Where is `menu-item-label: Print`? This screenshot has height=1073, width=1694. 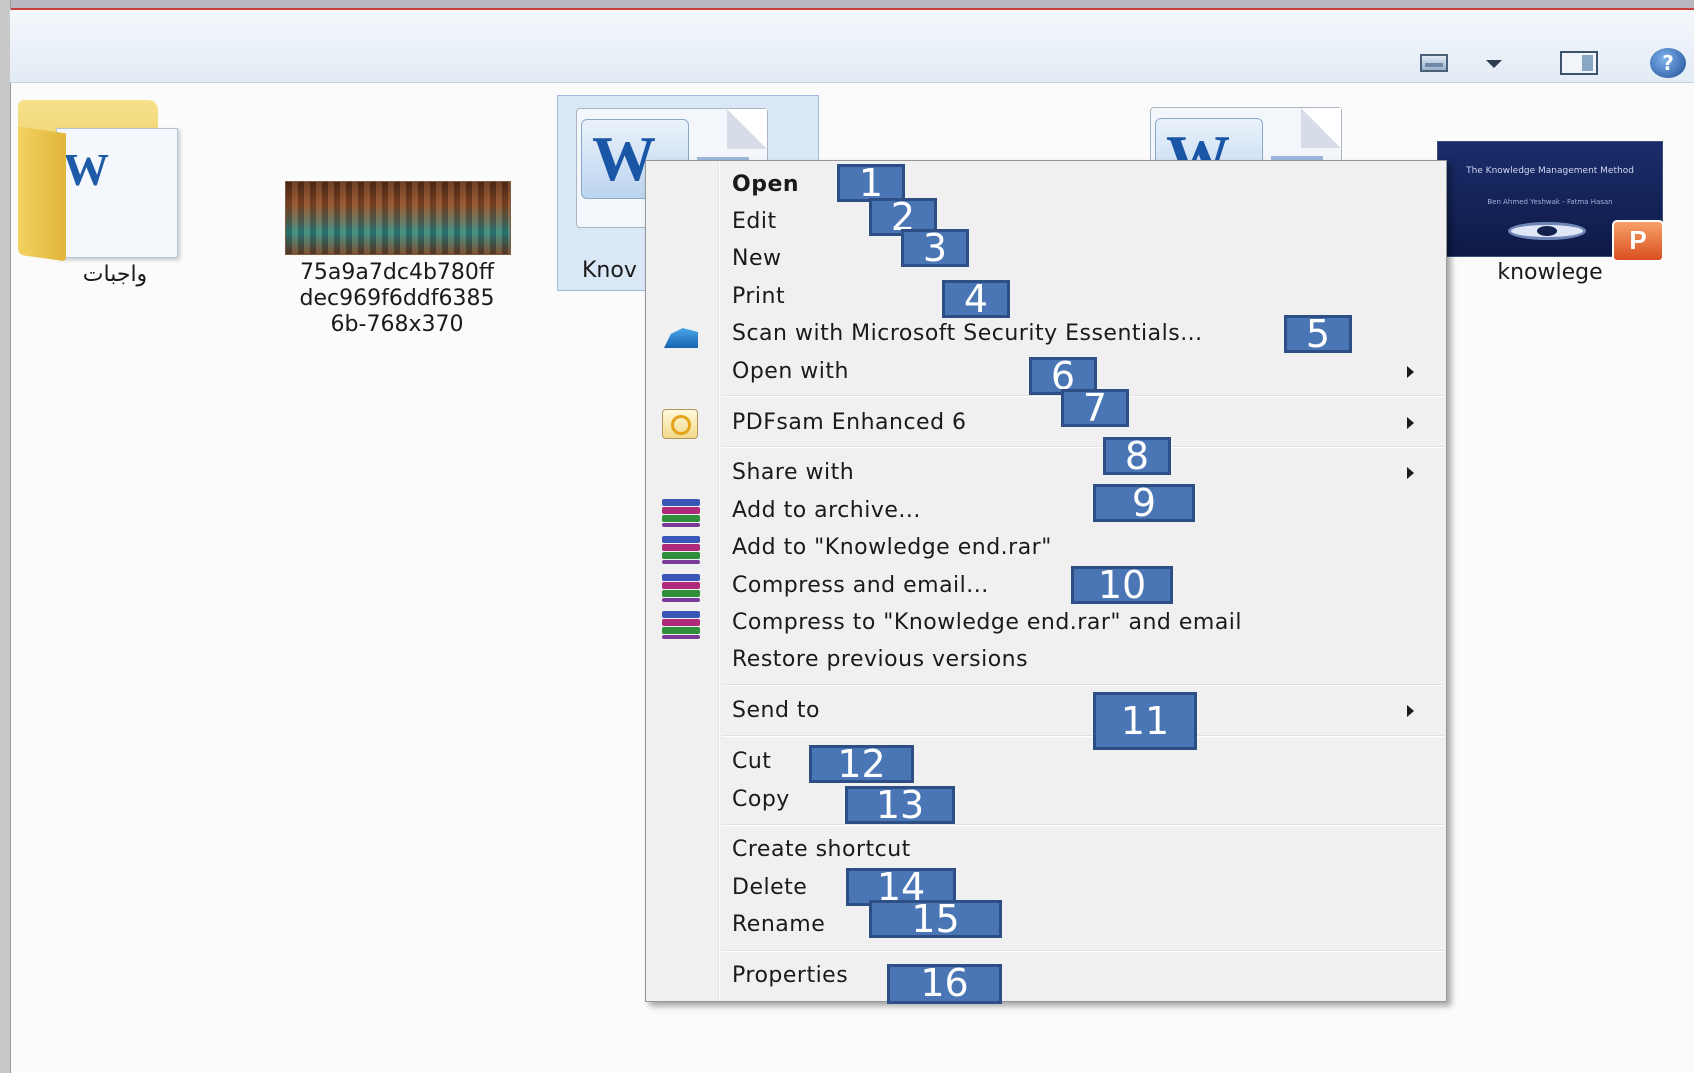 menu-item-label: Print is located at coordinates (759, 296).